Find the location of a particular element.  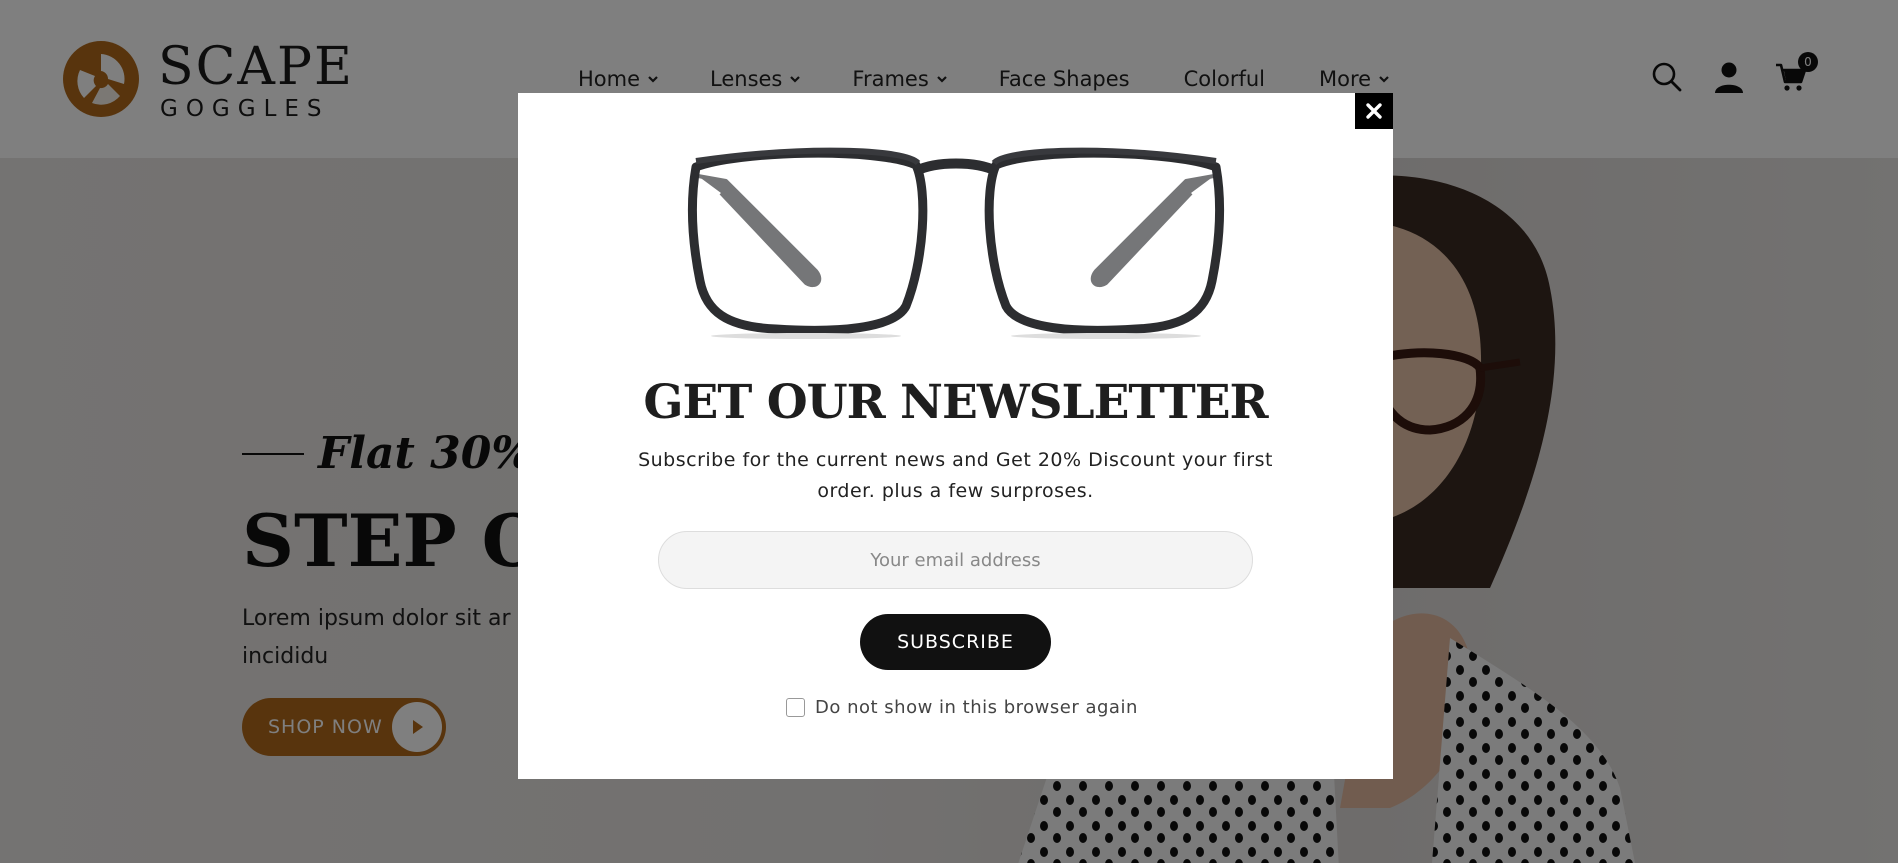

dont-show-checkbox is located at coordinates (795, 707).